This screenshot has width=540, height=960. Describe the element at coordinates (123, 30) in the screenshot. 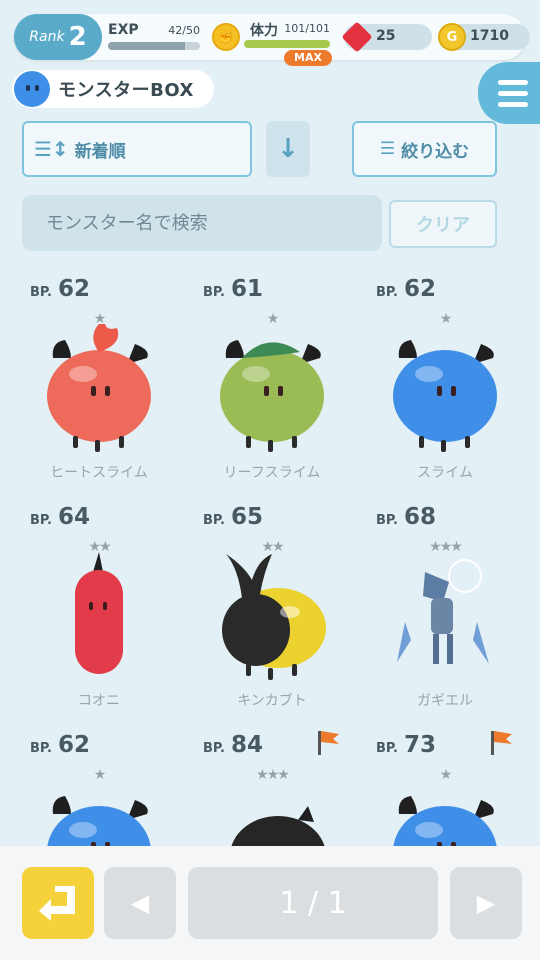

I see `exp-label: EXP` at that location.